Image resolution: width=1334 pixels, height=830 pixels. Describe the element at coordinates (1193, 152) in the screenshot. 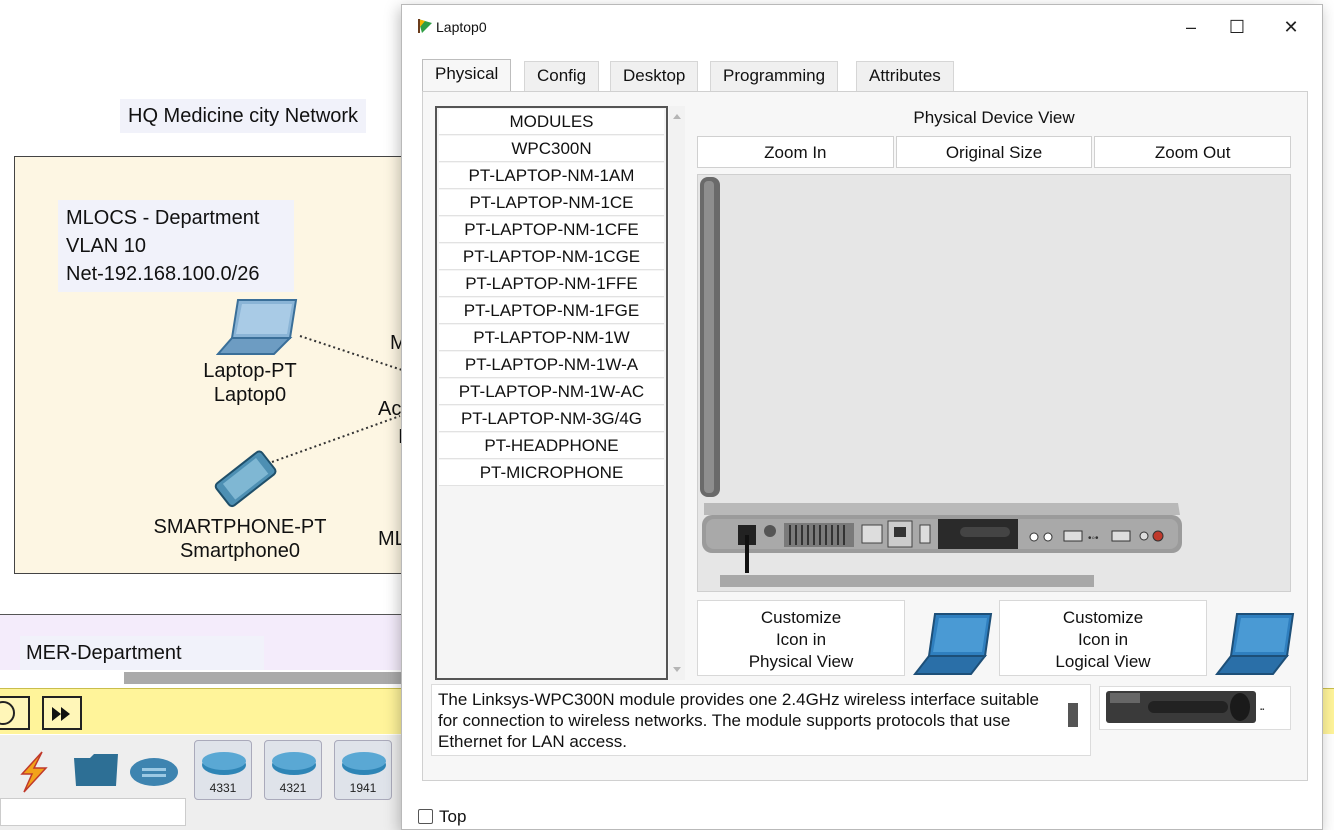

I see `zoom-out-button: Zoom Out` at that location.